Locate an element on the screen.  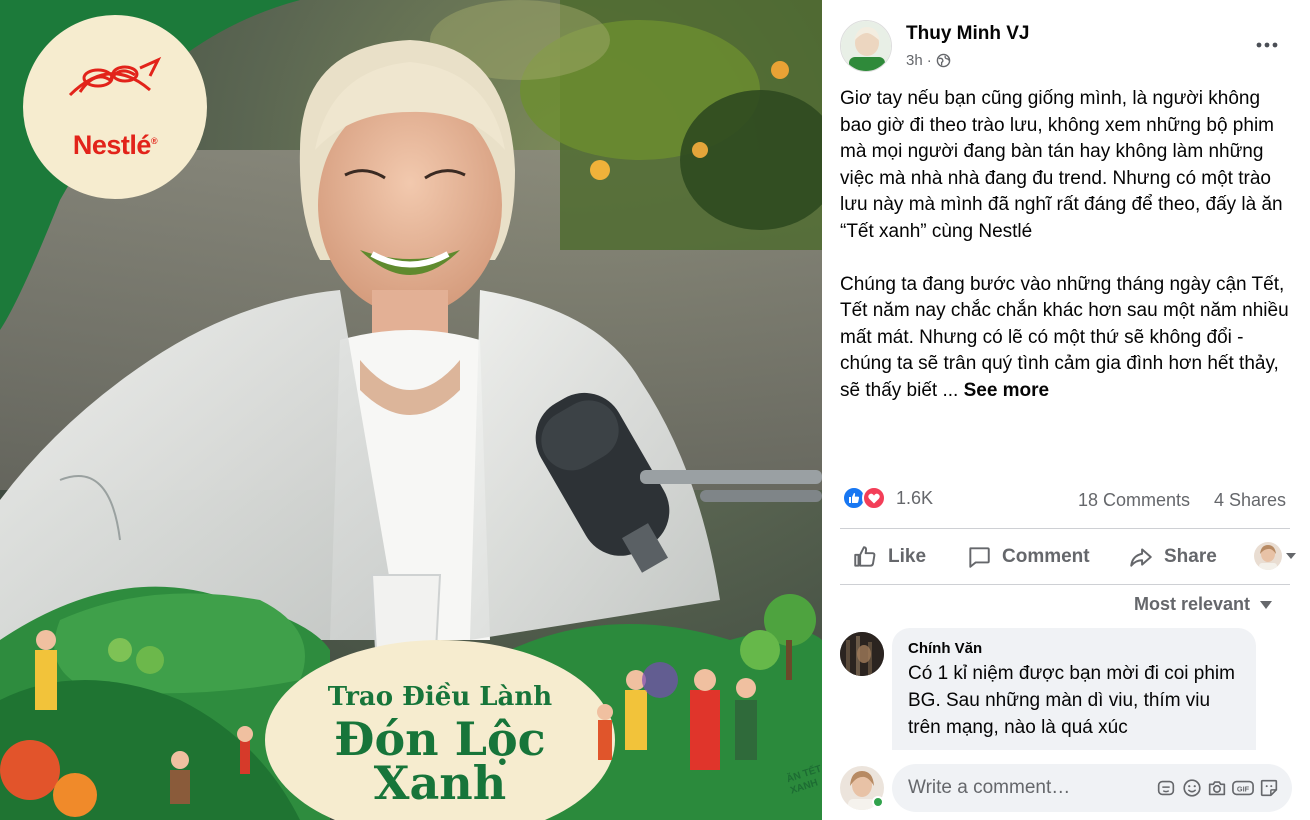
commenter-name: Chính Văn is located at coordinates (1074, 648).